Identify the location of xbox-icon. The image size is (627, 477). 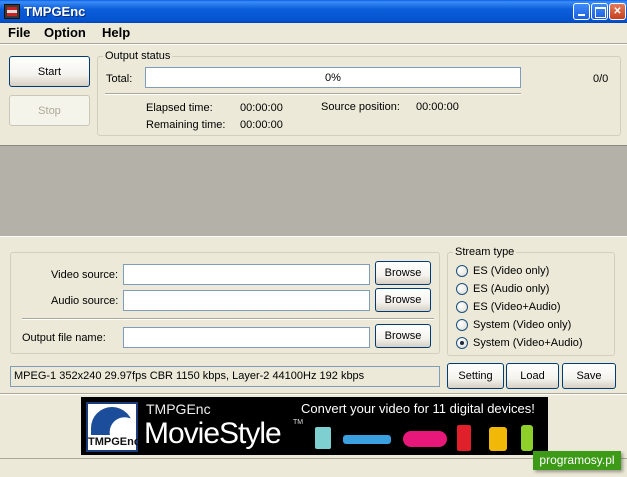
(527, 438).